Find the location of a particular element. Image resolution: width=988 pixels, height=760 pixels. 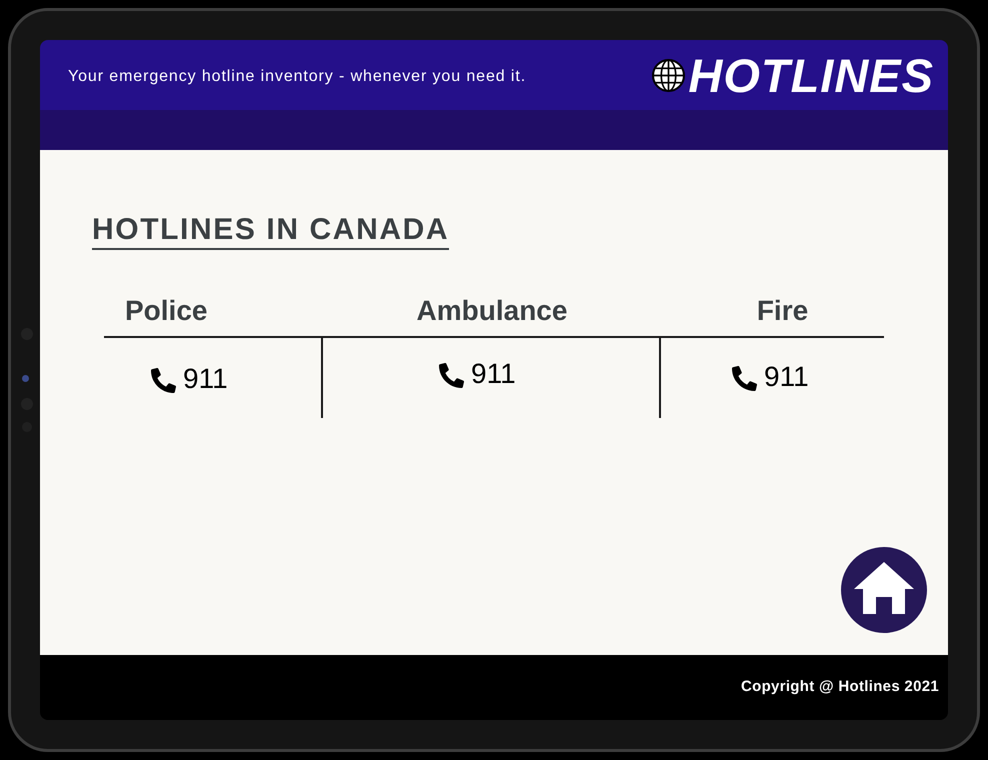

house-icon is located at coordinates (884, 588).